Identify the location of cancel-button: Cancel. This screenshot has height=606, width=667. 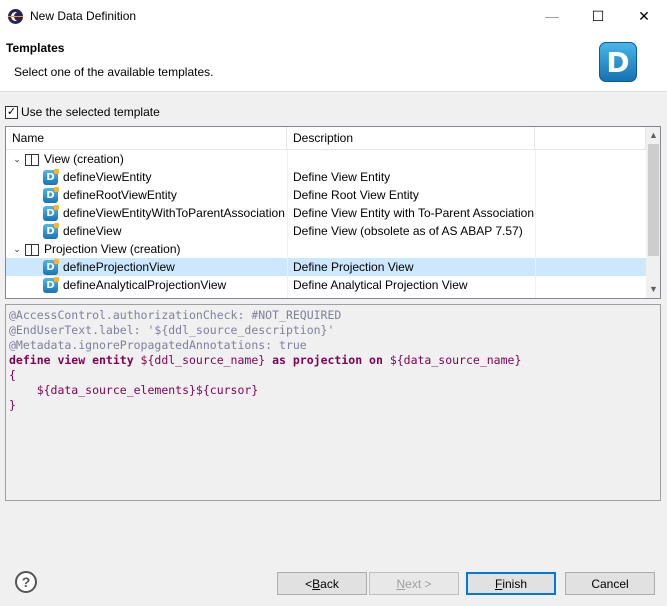
(610, 583).